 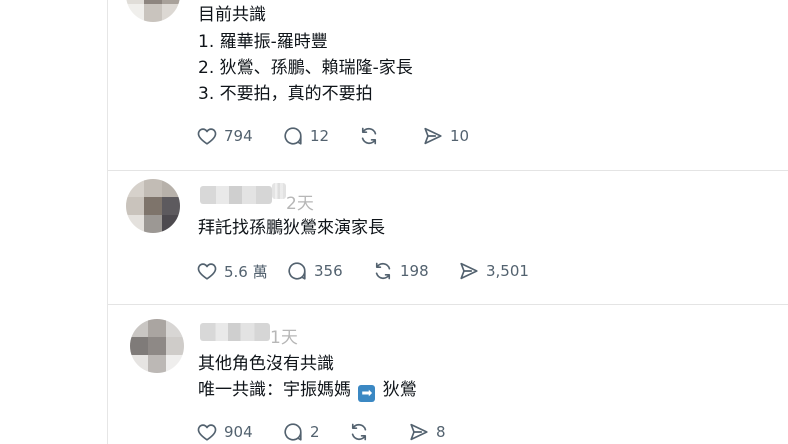 What do you see at coordinates (414, 271) in the screenshot?
I see `repost-count: 198` at bounding box center [414, 271].